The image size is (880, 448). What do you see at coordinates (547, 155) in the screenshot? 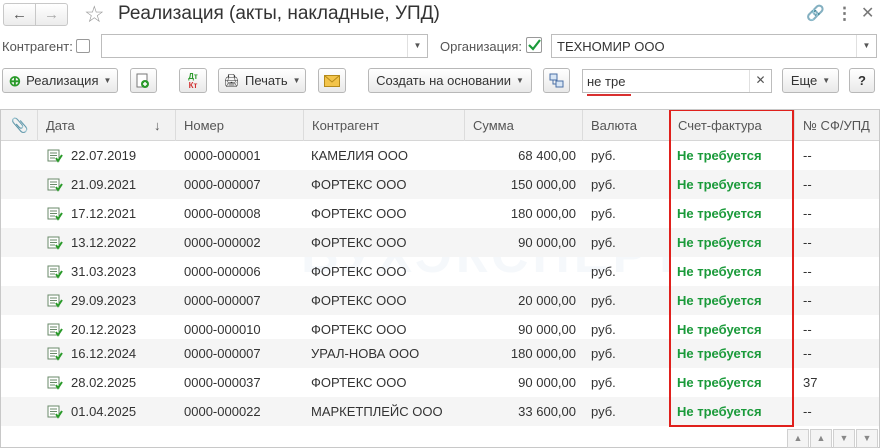
I see `cell-sum: 68 400,00` at bounding box center [547, 155].